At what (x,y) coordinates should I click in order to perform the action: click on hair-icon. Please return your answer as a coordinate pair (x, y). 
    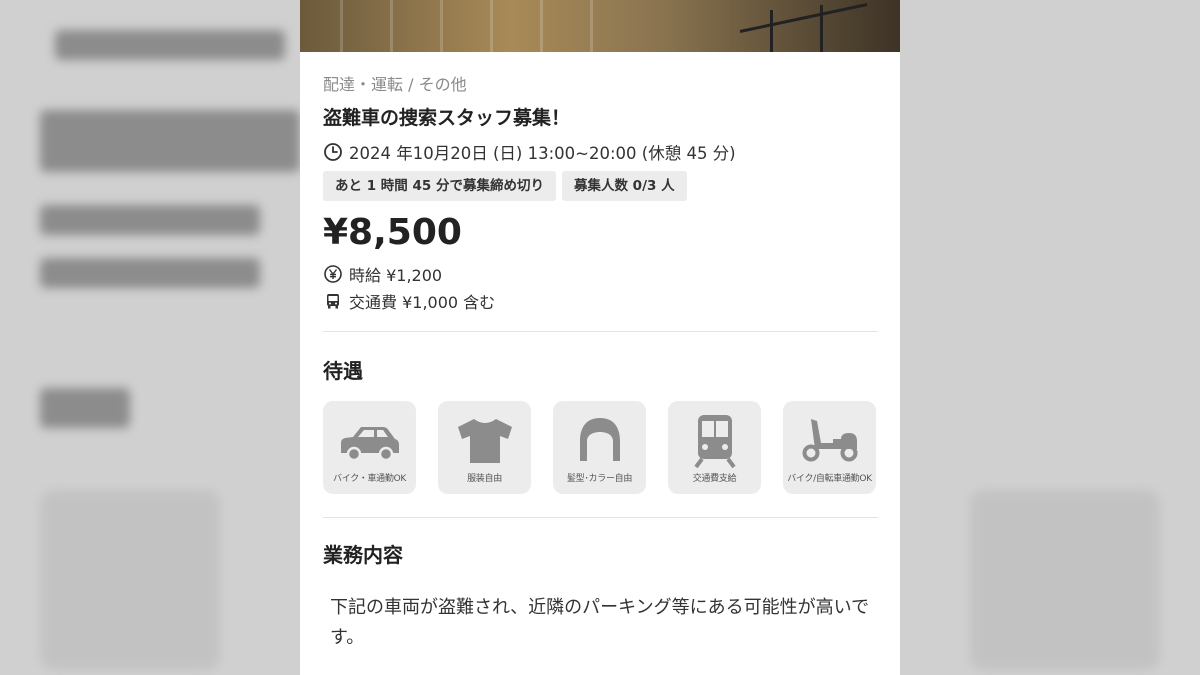
    Looking at the image, I should click on (599, 439).